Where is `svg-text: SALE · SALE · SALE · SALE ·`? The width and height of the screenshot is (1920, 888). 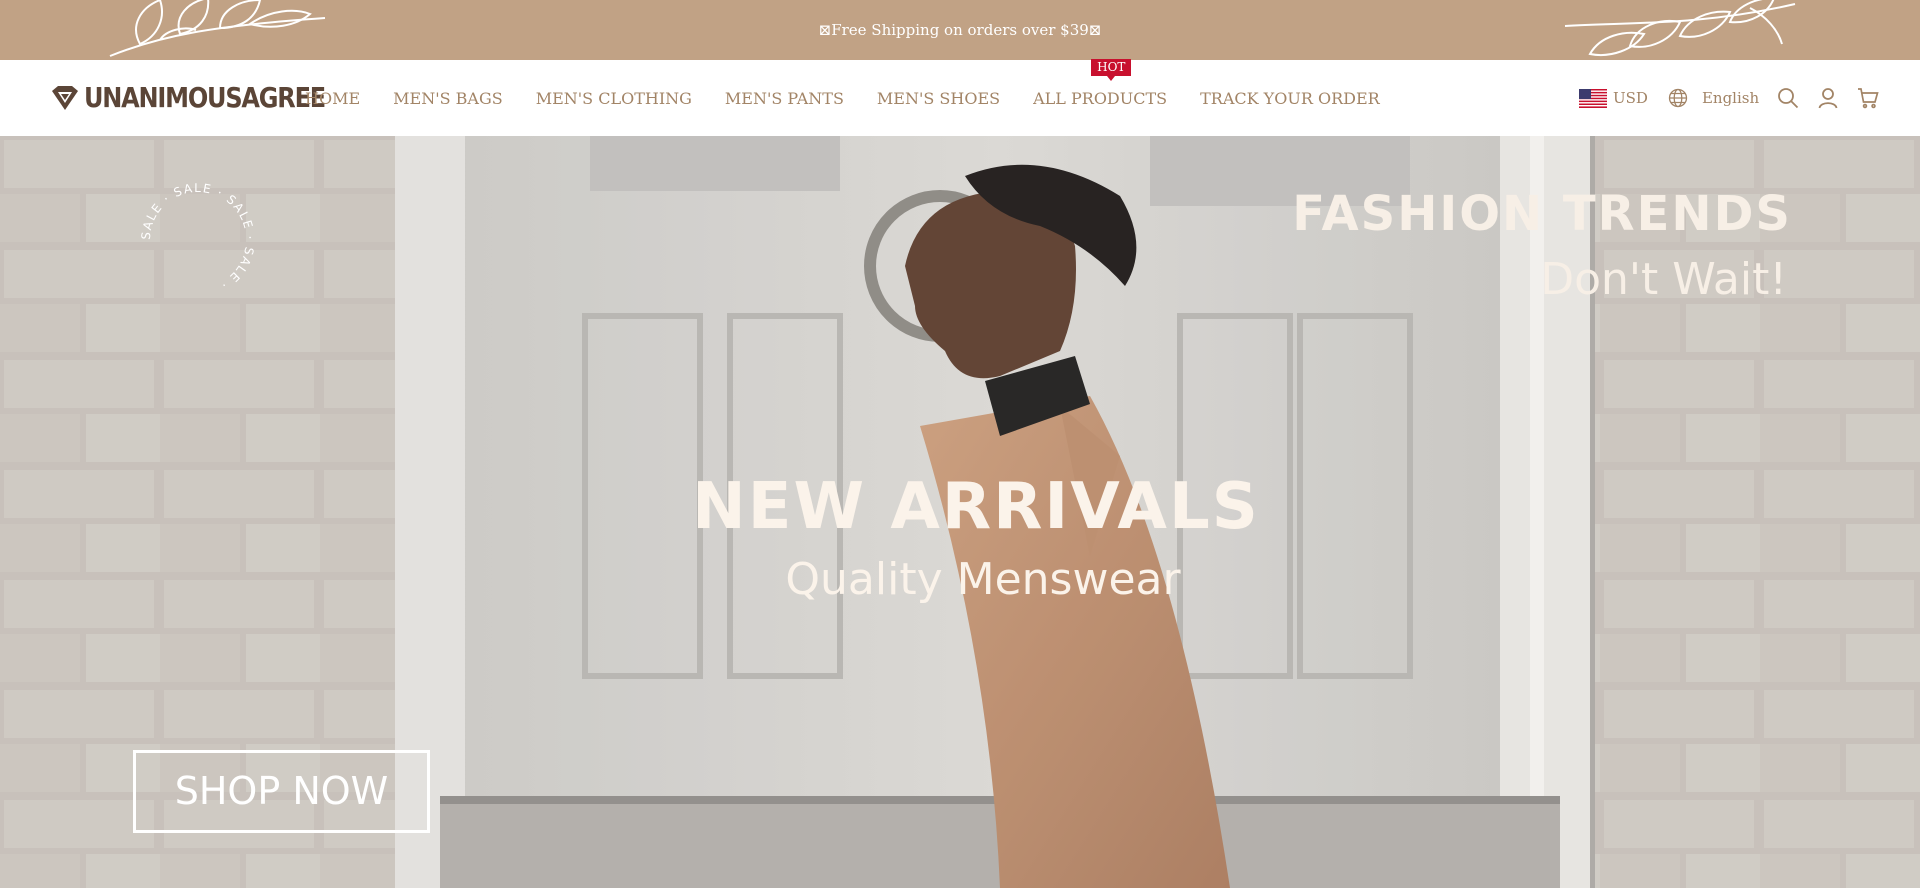
svg-text: SALE · SALE · SALE · SALE · is located at coordinates (198, 237).